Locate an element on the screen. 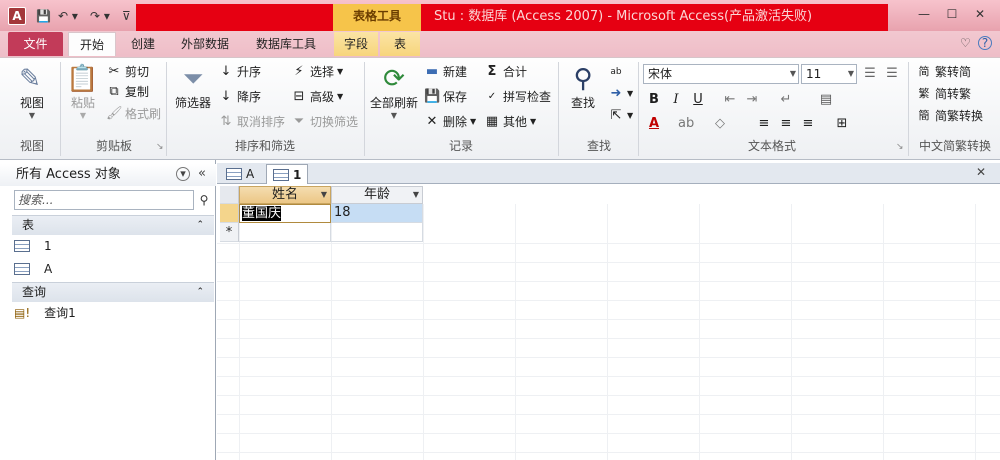  find-button: ⚲ 查找 is located at coordinates (583, 99).